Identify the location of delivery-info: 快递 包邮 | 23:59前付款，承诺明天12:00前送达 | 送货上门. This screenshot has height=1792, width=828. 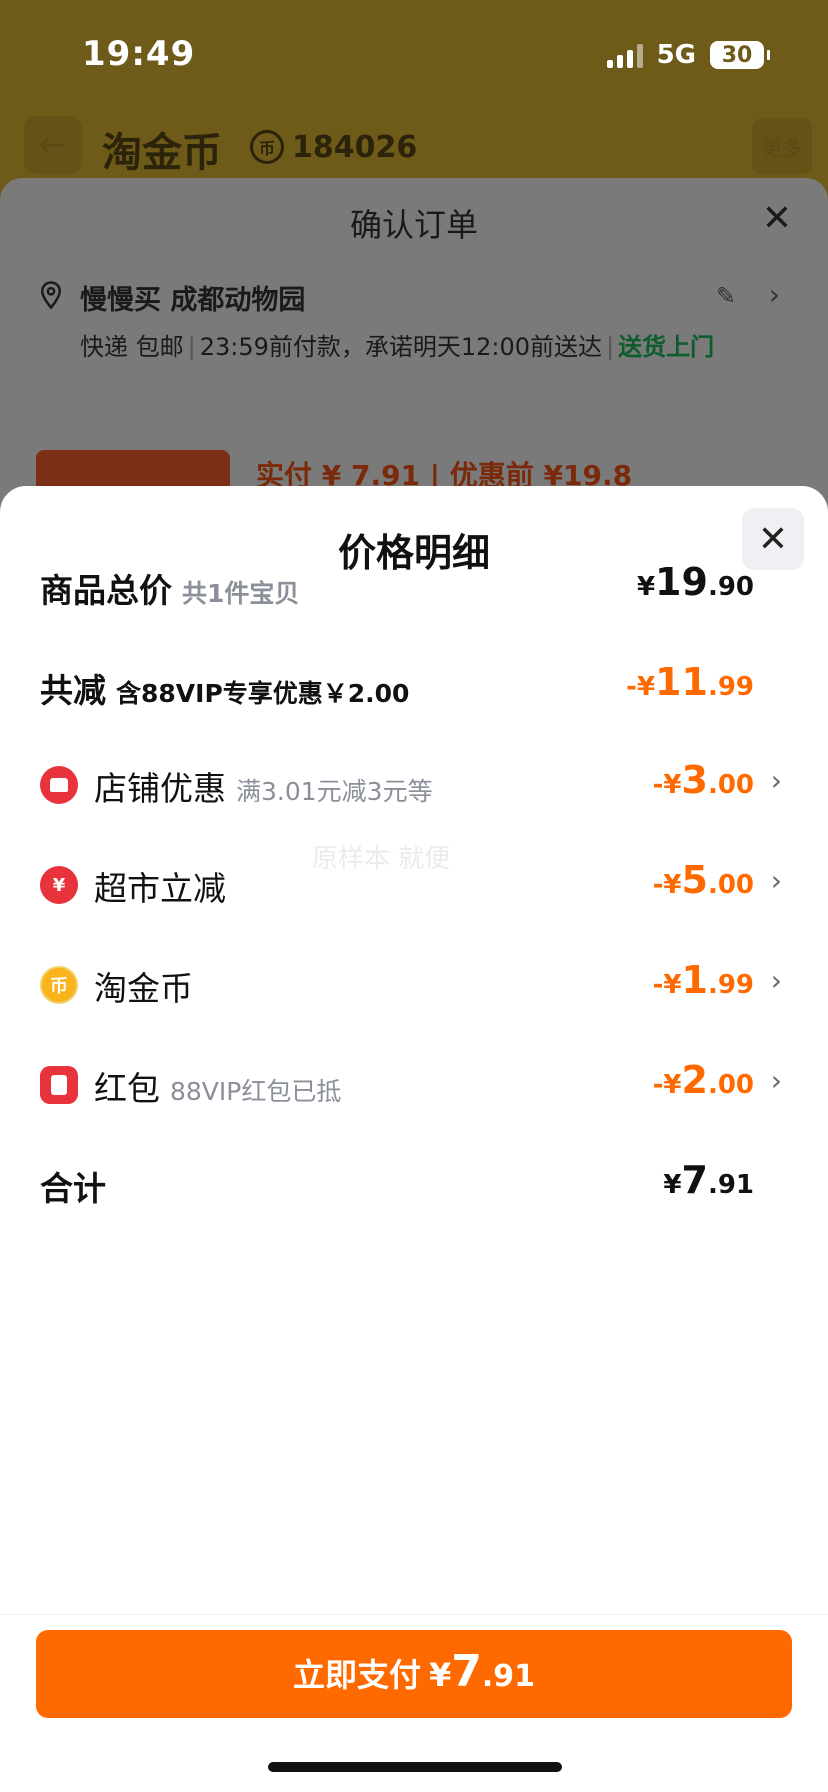
(397, 347).